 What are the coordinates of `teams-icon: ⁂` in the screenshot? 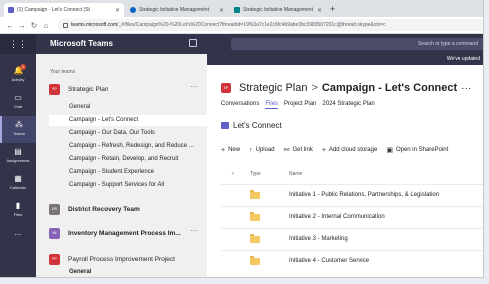 It's located at (19, 124).